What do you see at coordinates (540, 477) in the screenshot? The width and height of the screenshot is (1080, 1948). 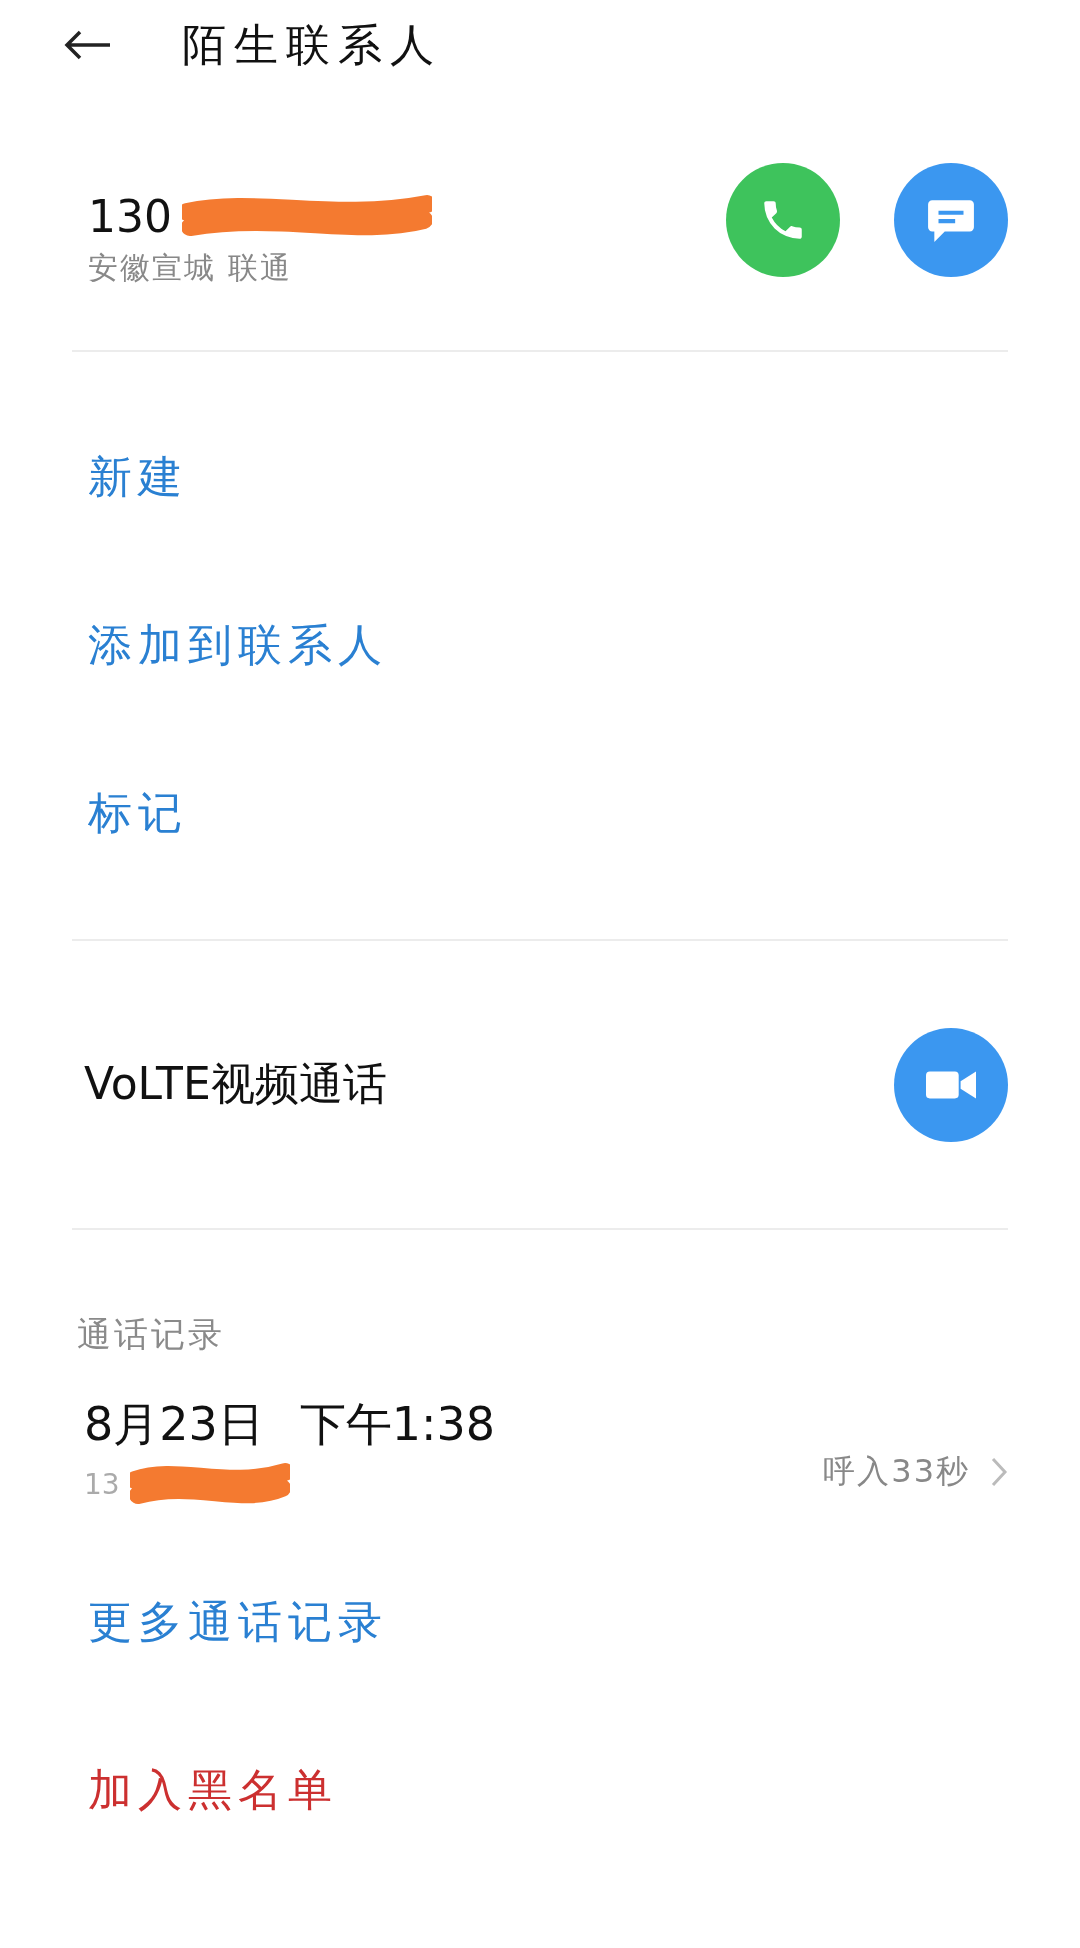 I see `action-link: 新建` at bounding box center [540, 477].